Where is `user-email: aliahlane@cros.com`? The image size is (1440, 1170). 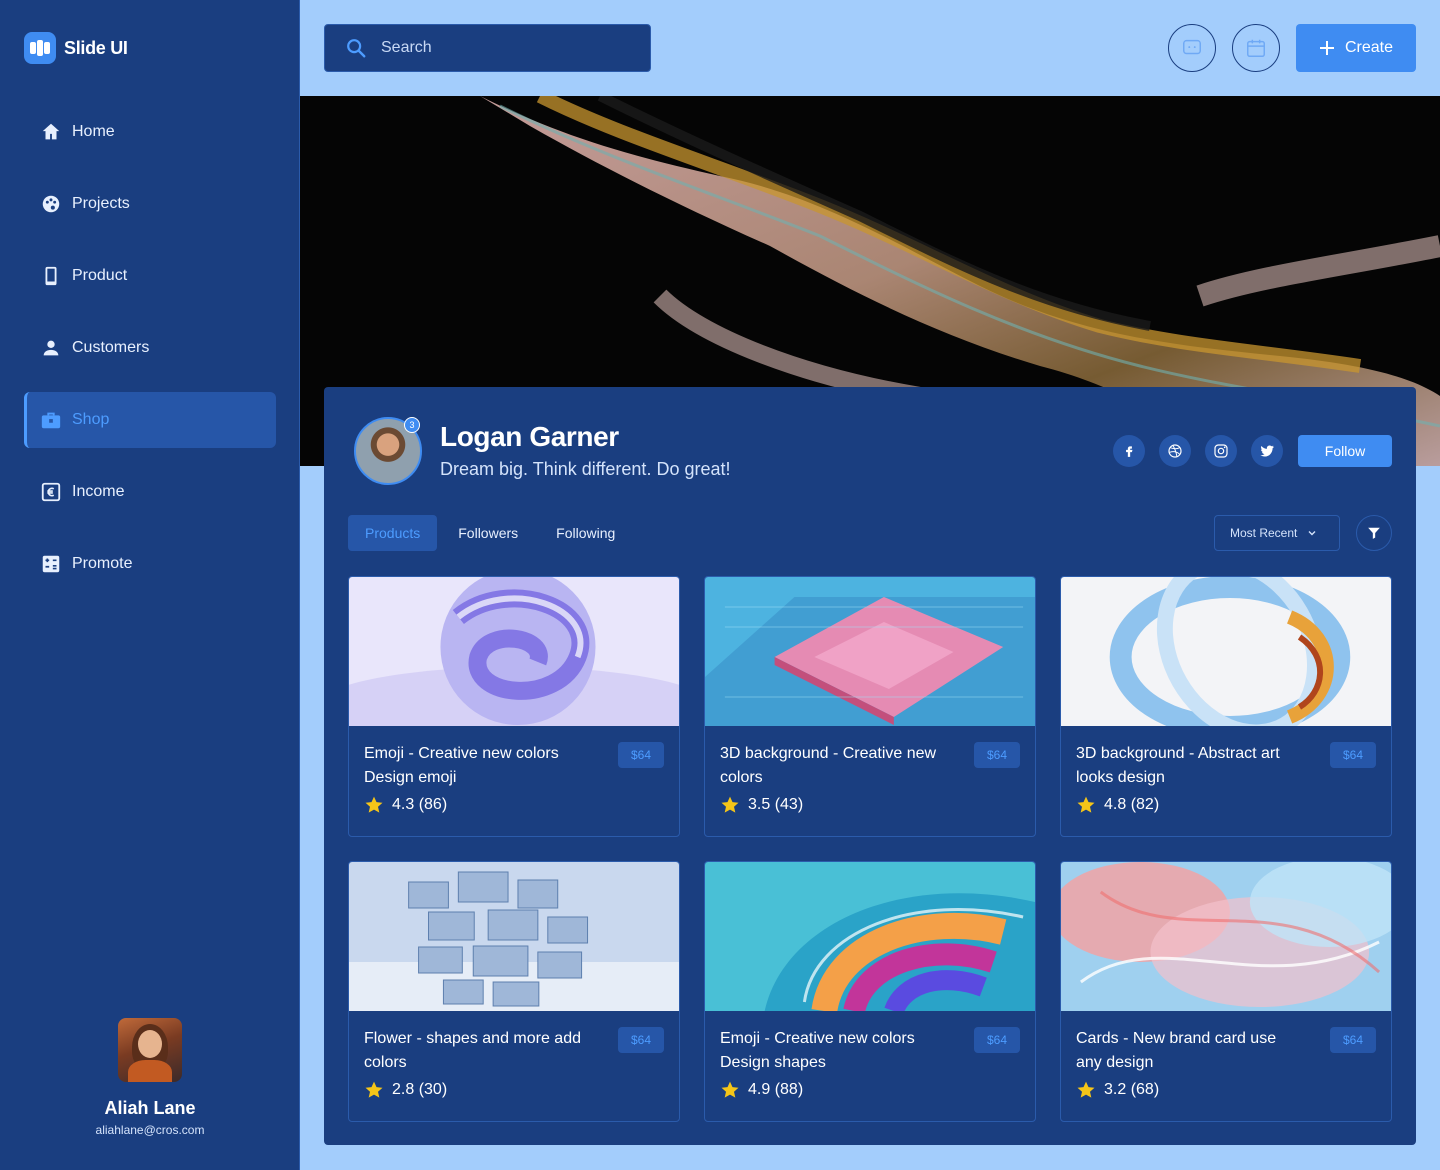
user-email: aliahlane@cros.com is located at coordinates (150, 1130).